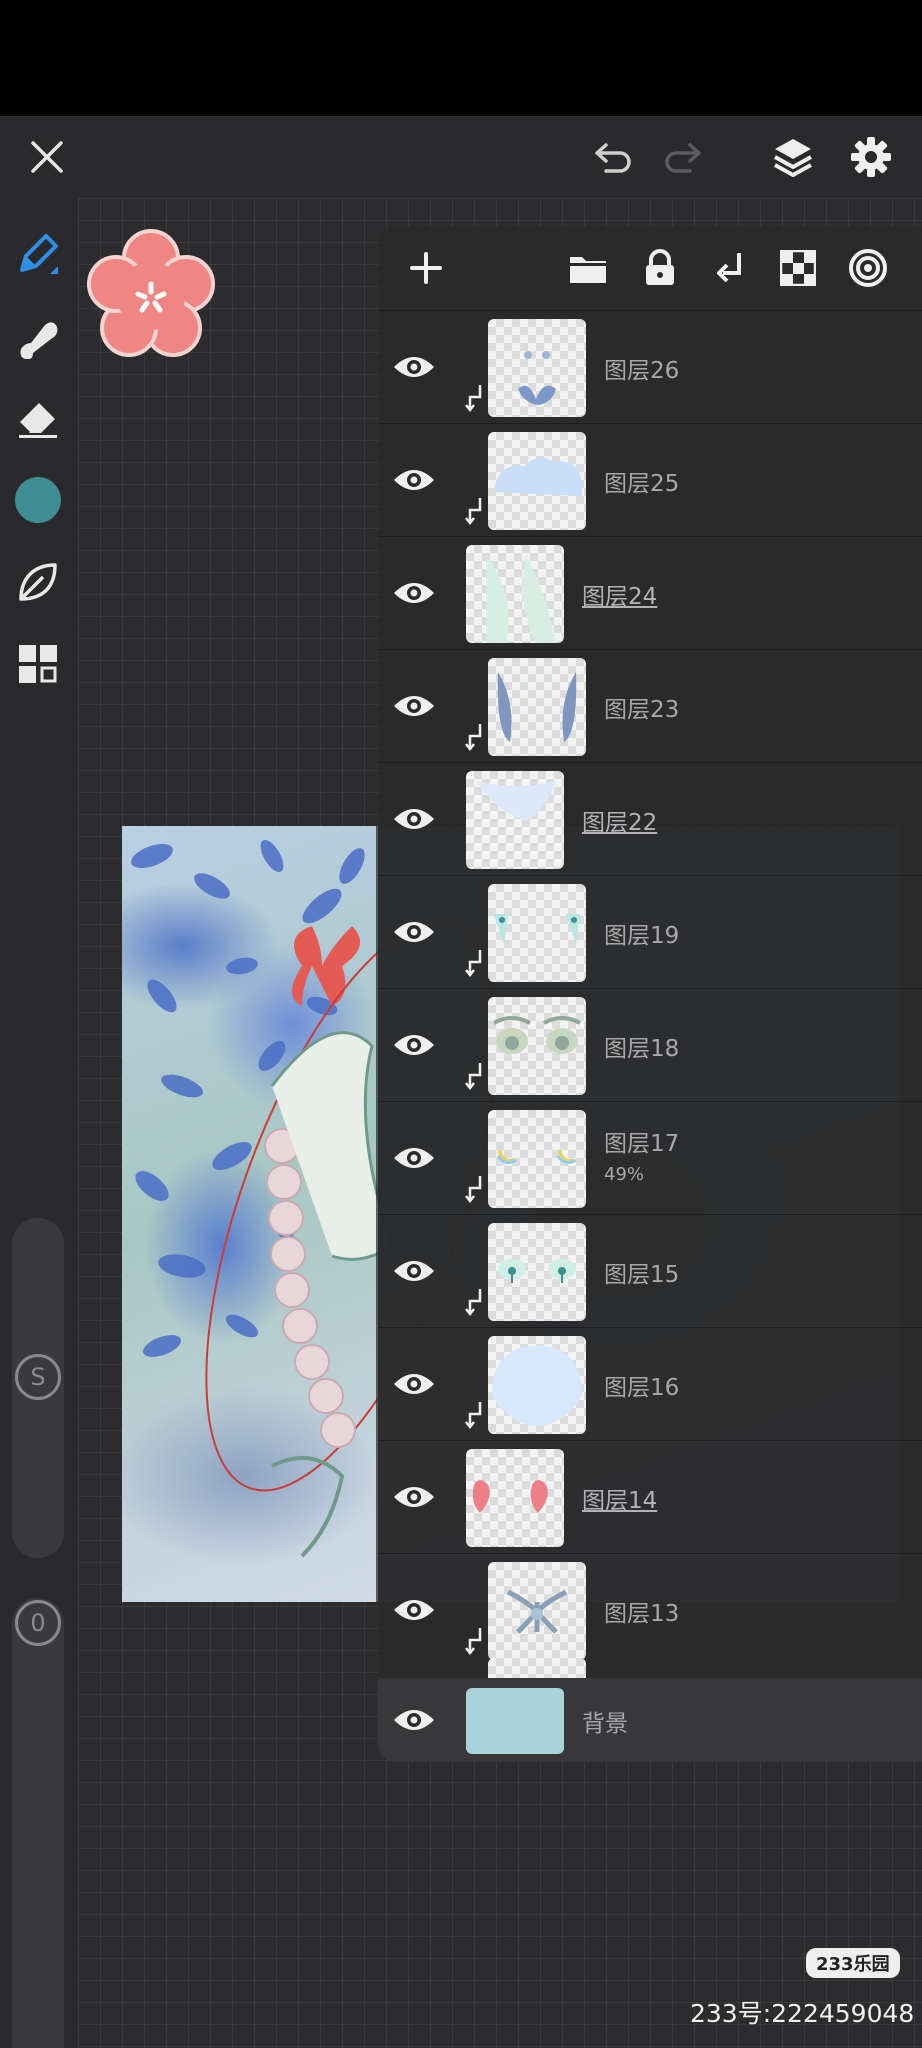 This screenshot has width=922, height=2048. Describe the element at coordinates (461, 157) in the screenshot. I see `top-toolbar` at that location.